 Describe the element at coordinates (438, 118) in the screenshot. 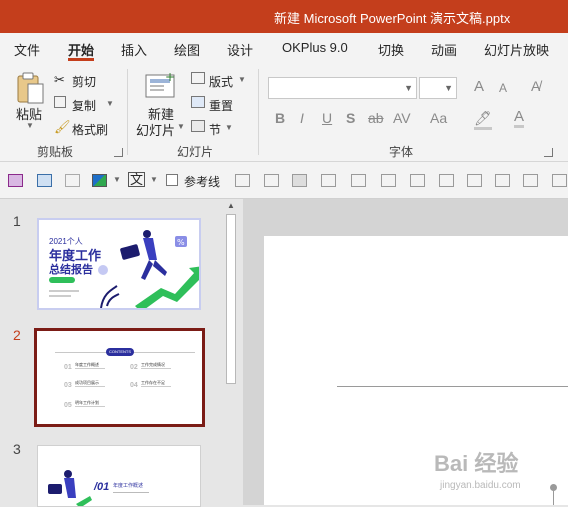

I see `change-case-button: Aa` at that location.